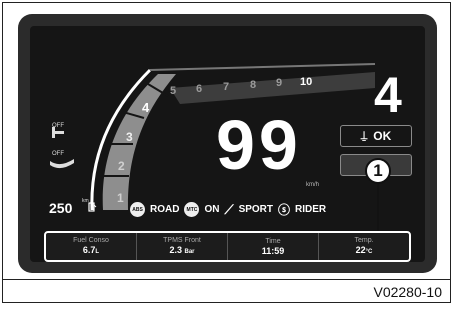 The image size is (455, 309). Describe the element at coordinates (58, 154) in the screenshot. I see `indicator-bottom-label: OFF` at that location.